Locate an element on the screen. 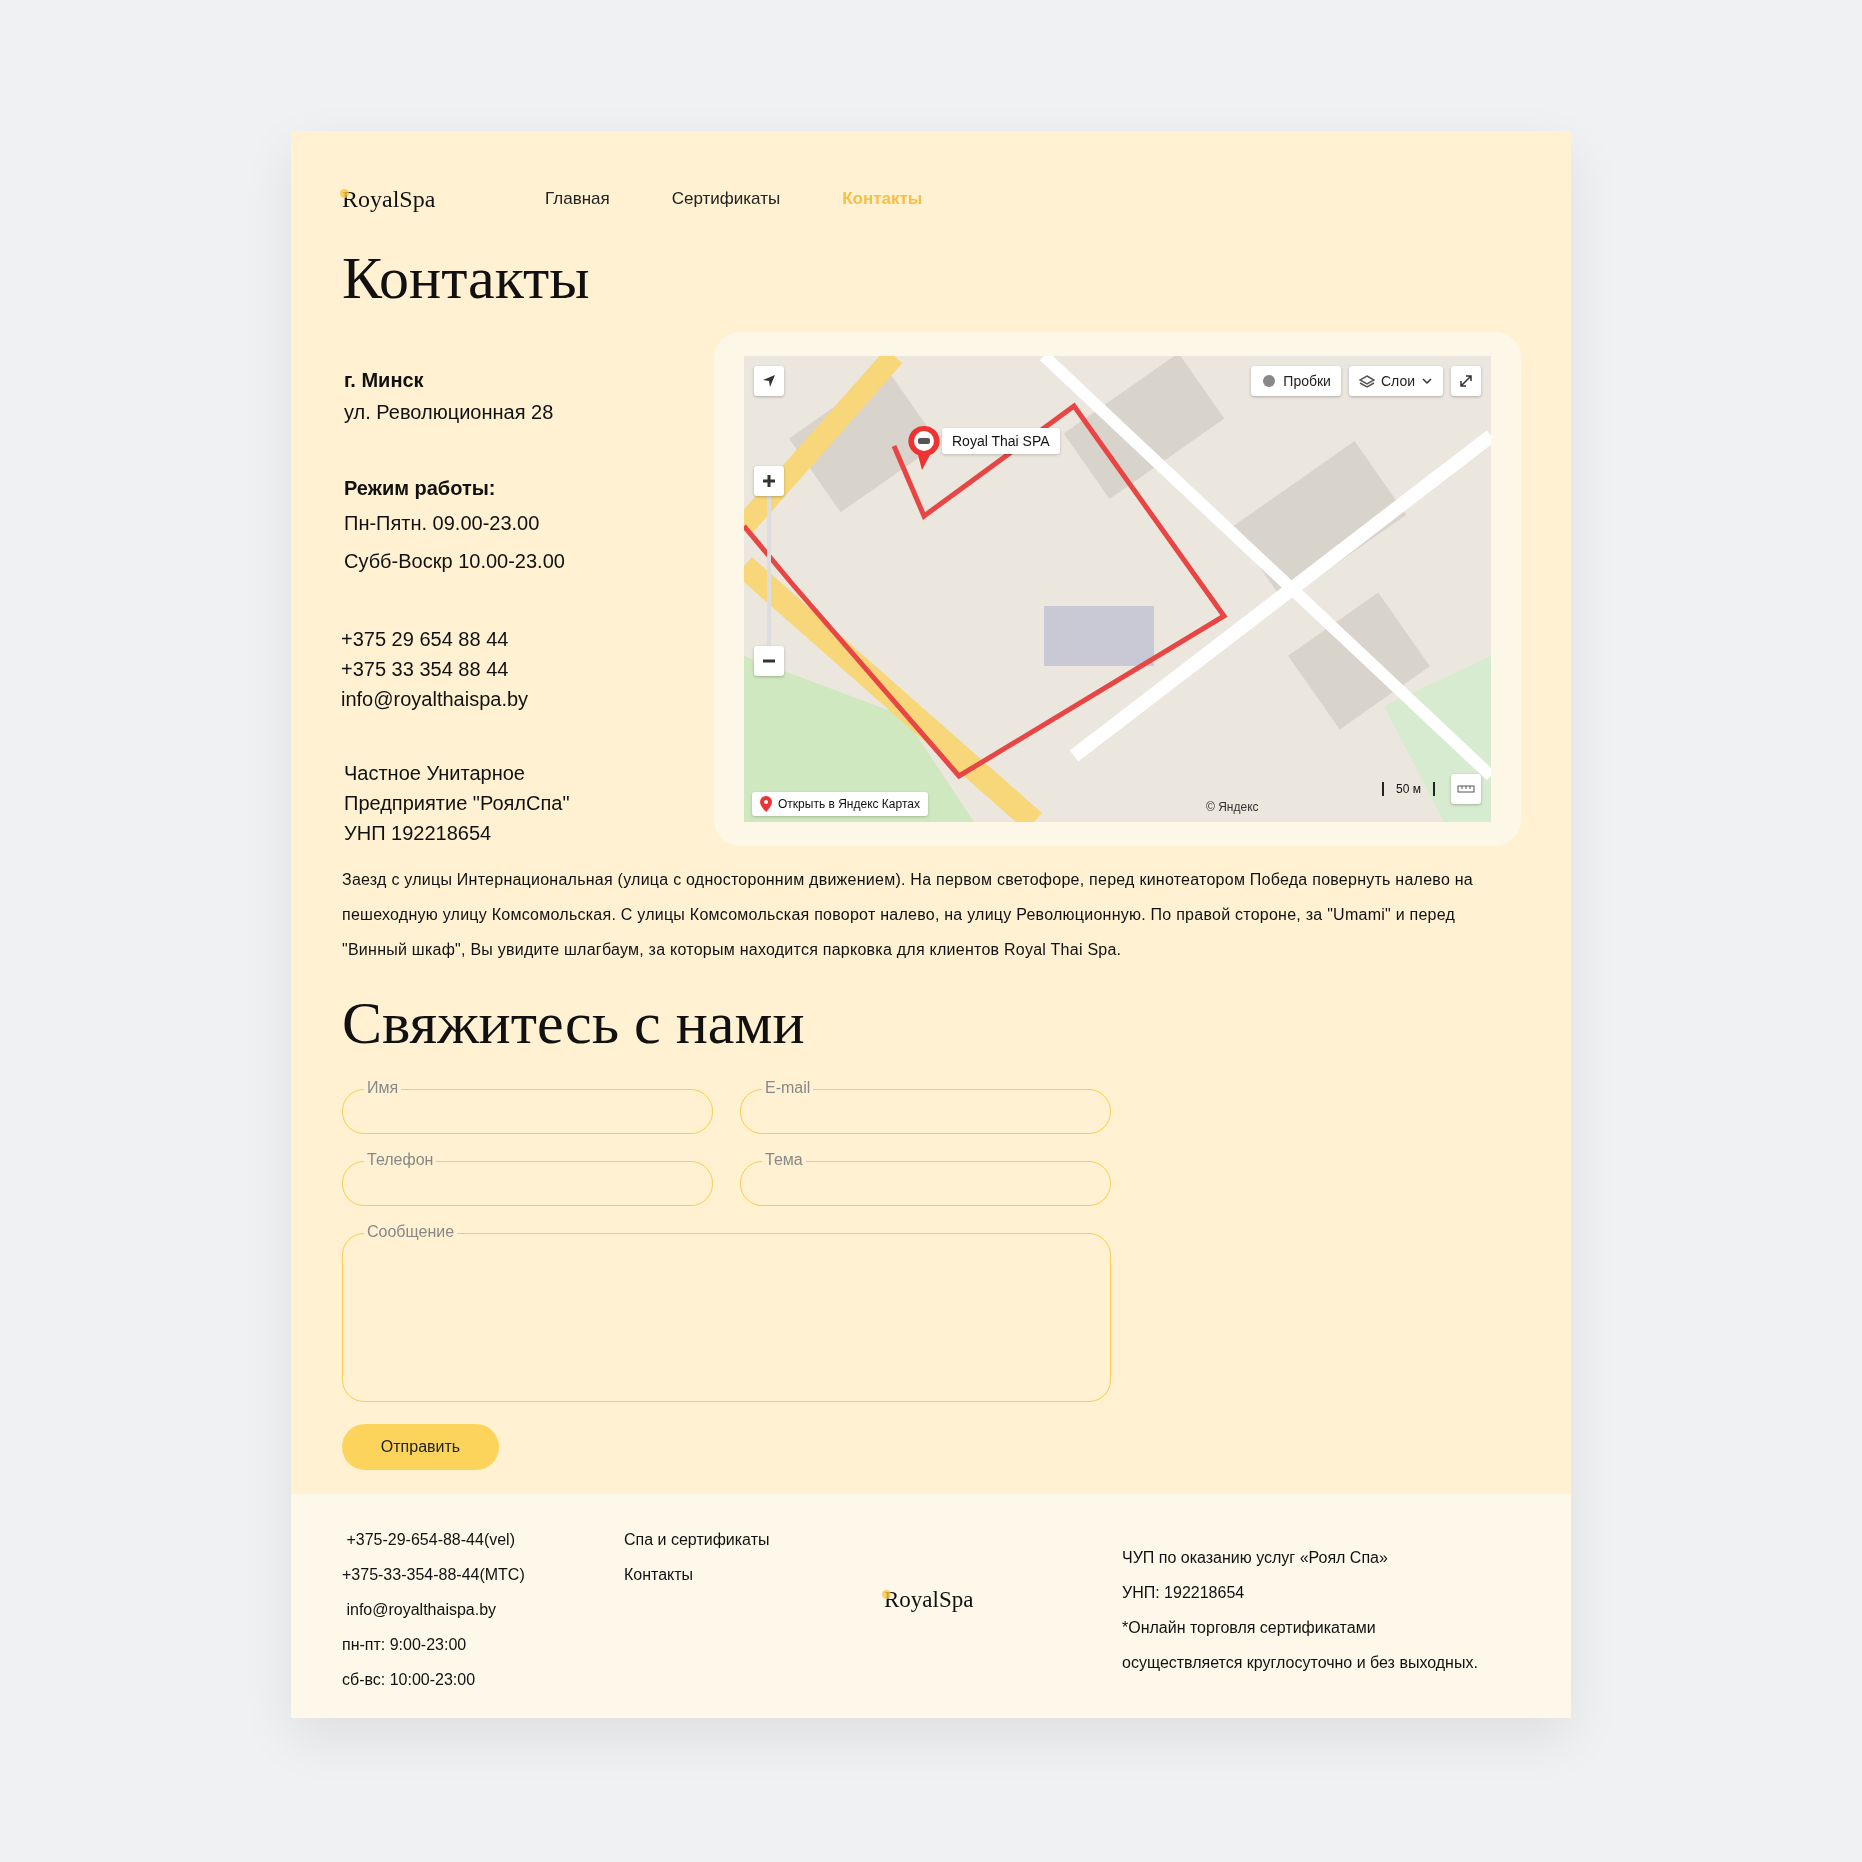 The image size is (1862, 1862). hours-text: Пн-Пятн. 09.00-23.00 is located at coordinates (442, 523).